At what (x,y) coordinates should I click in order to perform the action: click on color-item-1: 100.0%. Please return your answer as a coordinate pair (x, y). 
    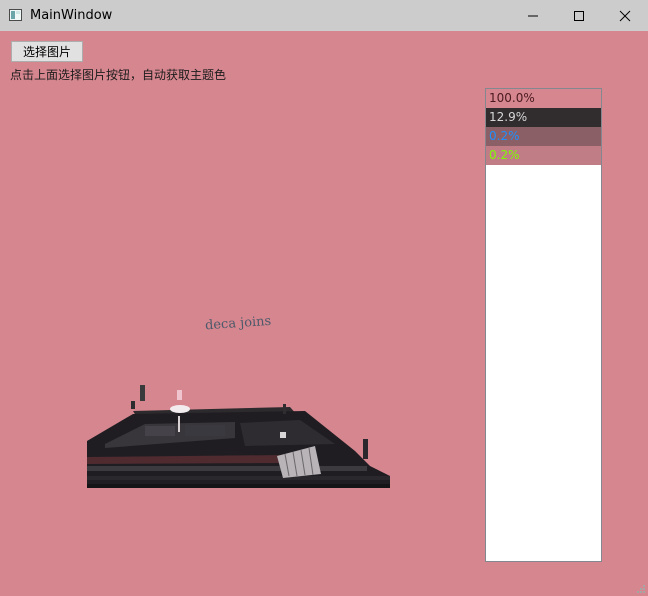
    Looking at the image, I should click on (543, 98).